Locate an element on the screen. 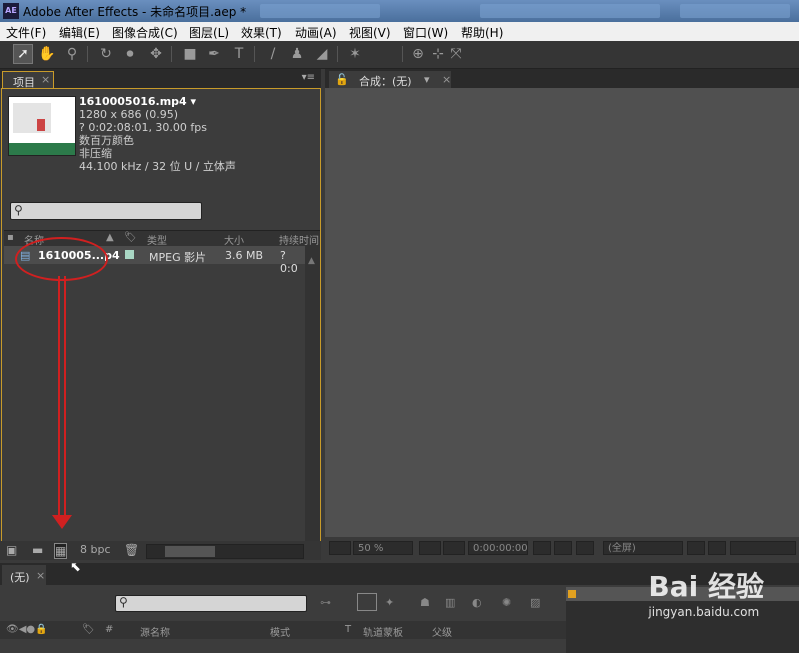  brush-tool-icon: / is located at coordinates (273, 54).